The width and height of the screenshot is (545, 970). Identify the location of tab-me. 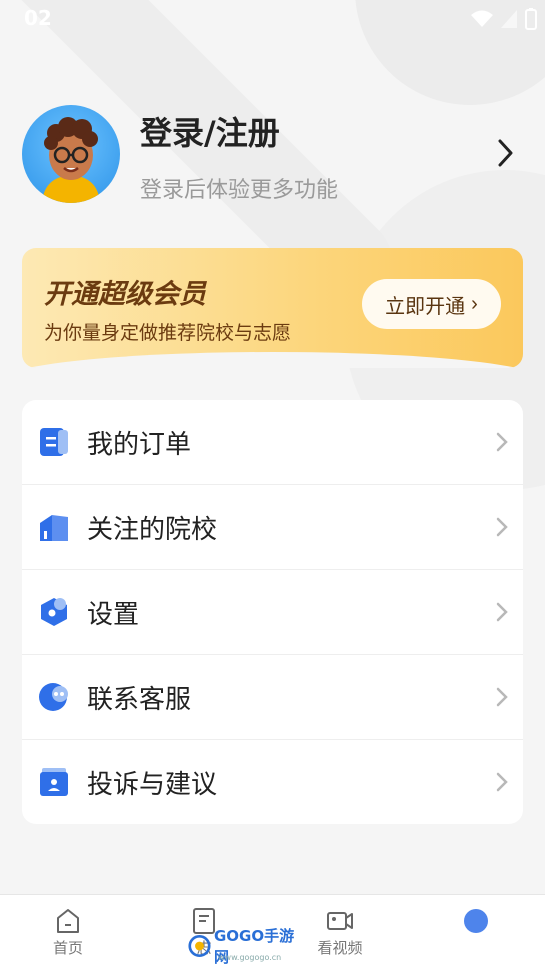
(476, 932).